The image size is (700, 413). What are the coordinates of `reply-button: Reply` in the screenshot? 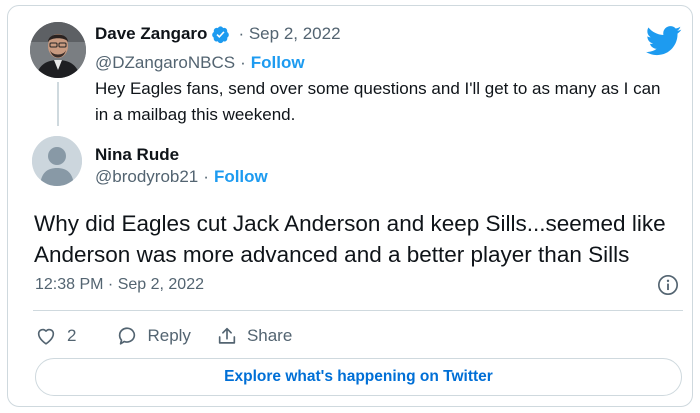 It's located at (153, 336).